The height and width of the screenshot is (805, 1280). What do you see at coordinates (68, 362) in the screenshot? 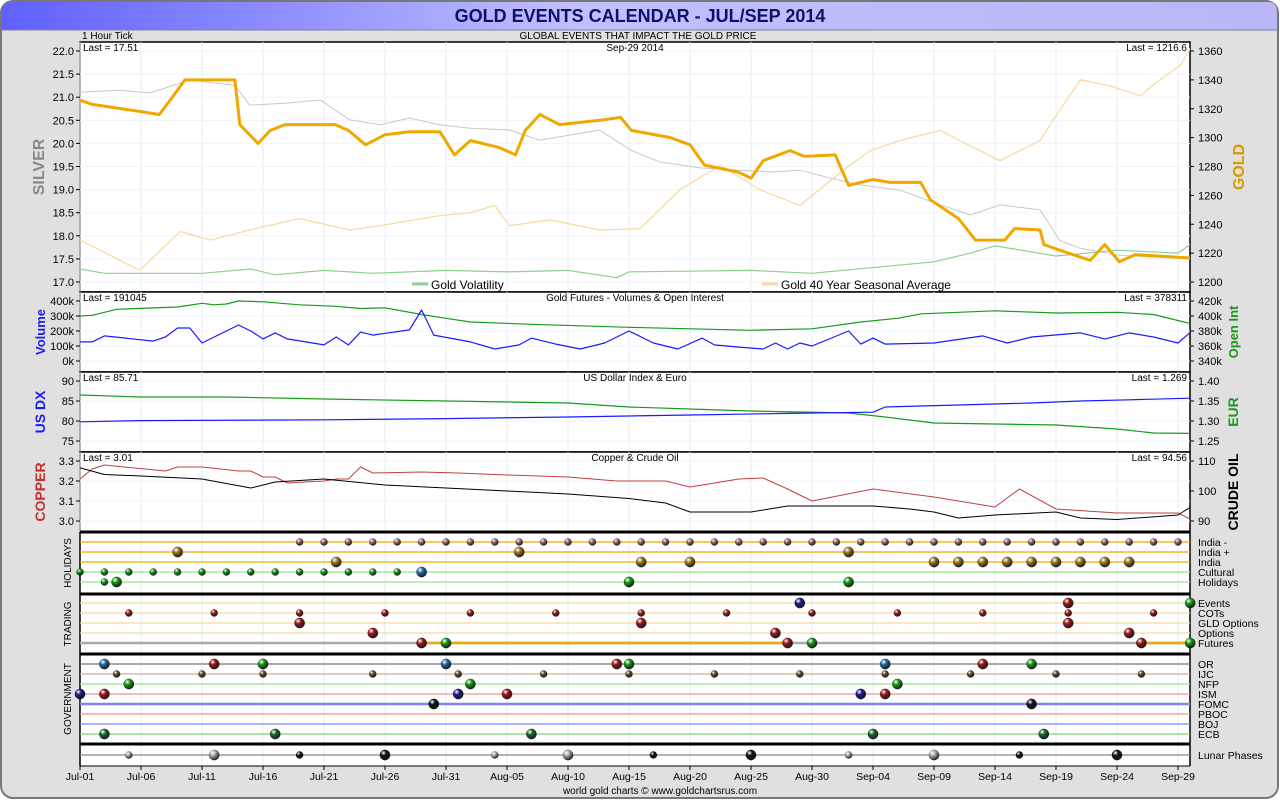
I see `left-tick-label: 0k` at bounding box center [68, 362].